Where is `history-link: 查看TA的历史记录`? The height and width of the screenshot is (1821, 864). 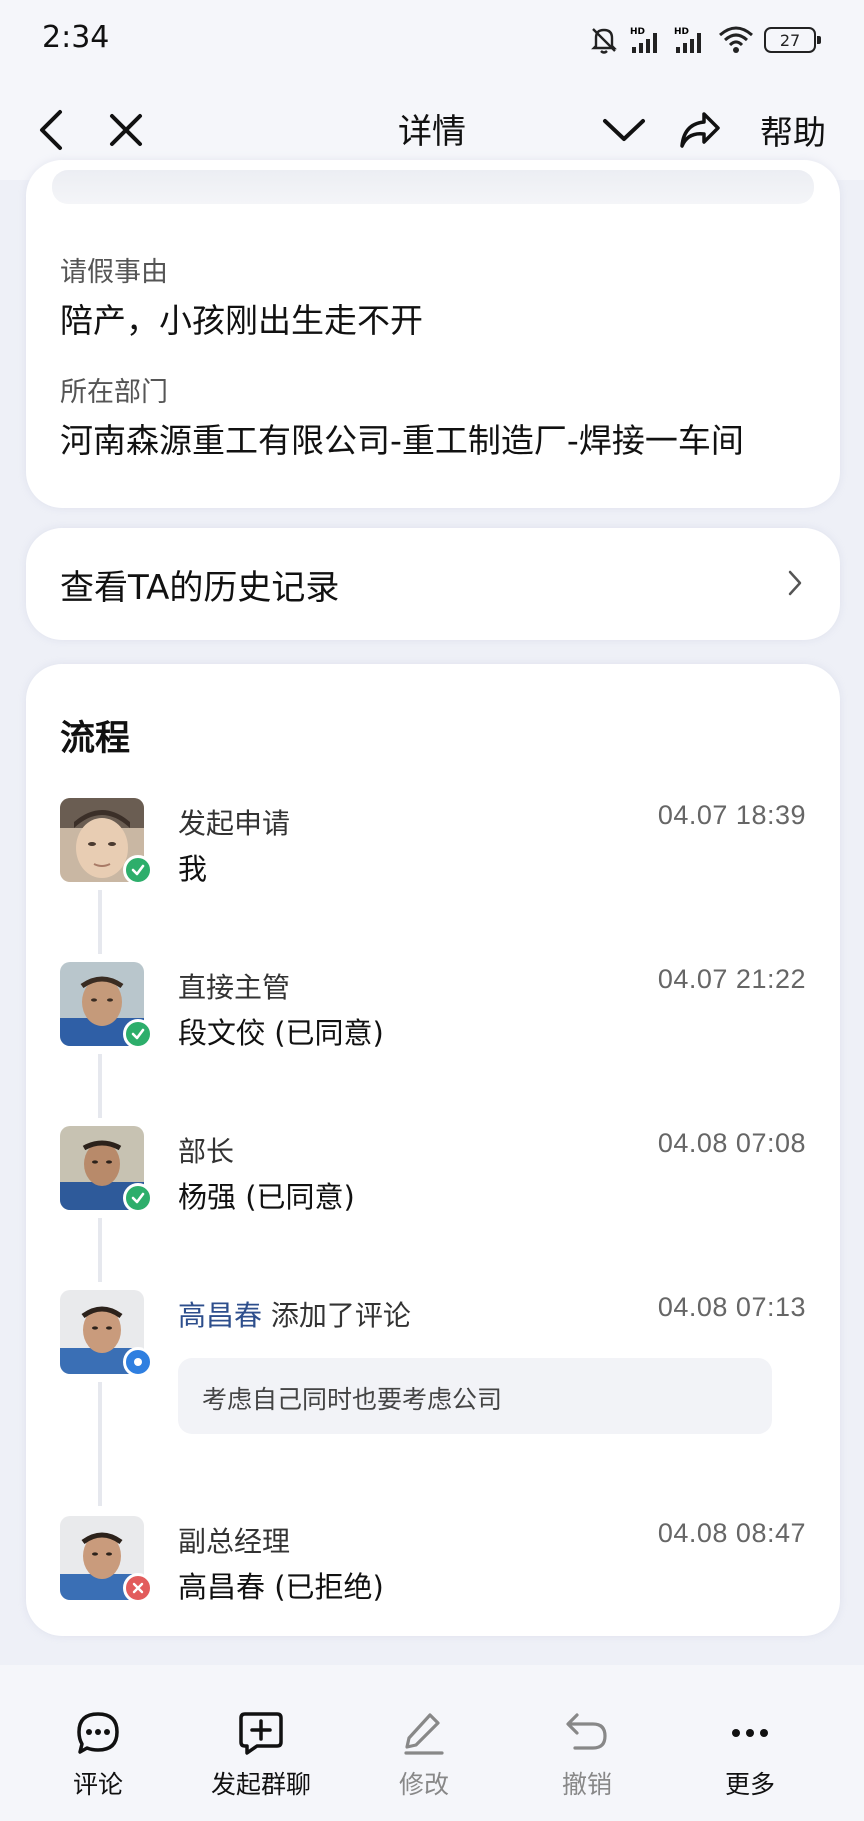 history-link: 查看TA的历史记录 is located at coordinates (433, 584).